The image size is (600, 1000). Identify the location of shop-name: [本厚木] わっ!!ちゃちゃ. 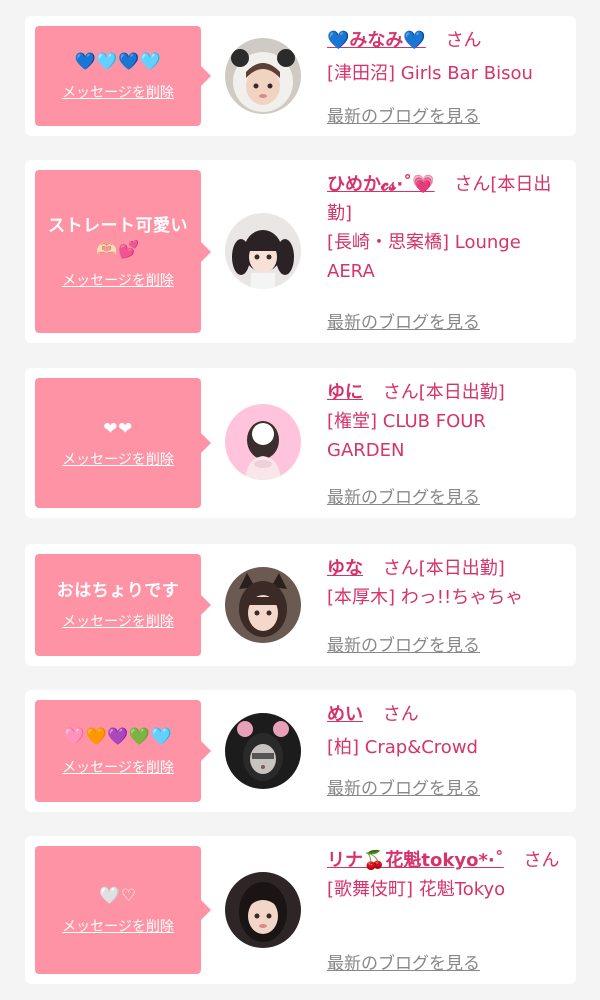
(425, 597).